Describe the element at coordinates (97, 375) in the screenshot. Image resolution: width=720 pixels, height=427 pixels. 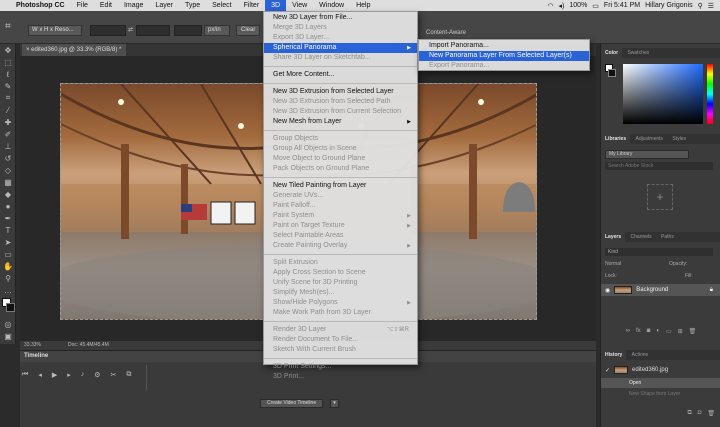
I see `settings-icon: ⚙` at that location.